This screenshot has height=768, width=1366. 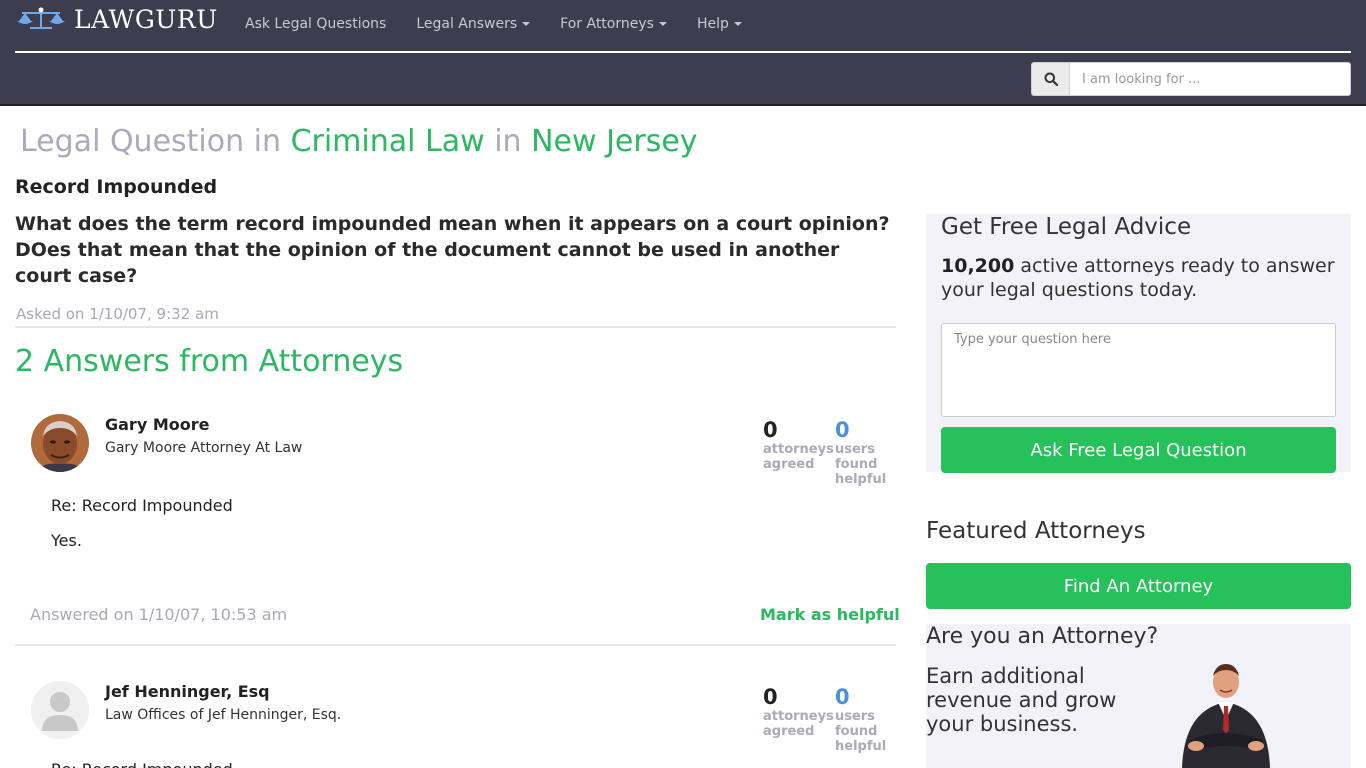 I want to click on nav-help: Help, so click(x=719, y=24).